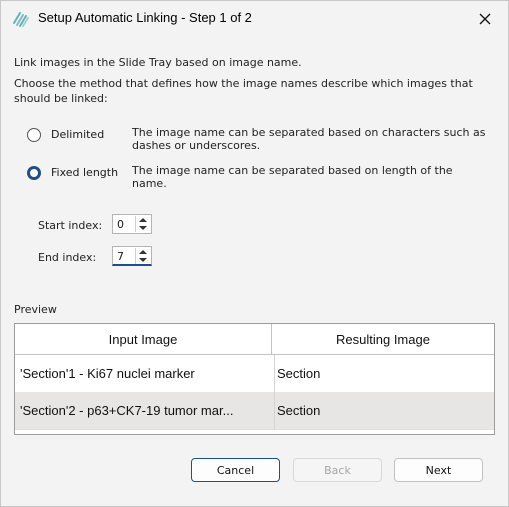  What do you see at coordinates (34, 135) in the screenshot?
I see `radio-button-unchecked` at bounding box center [34, 135].